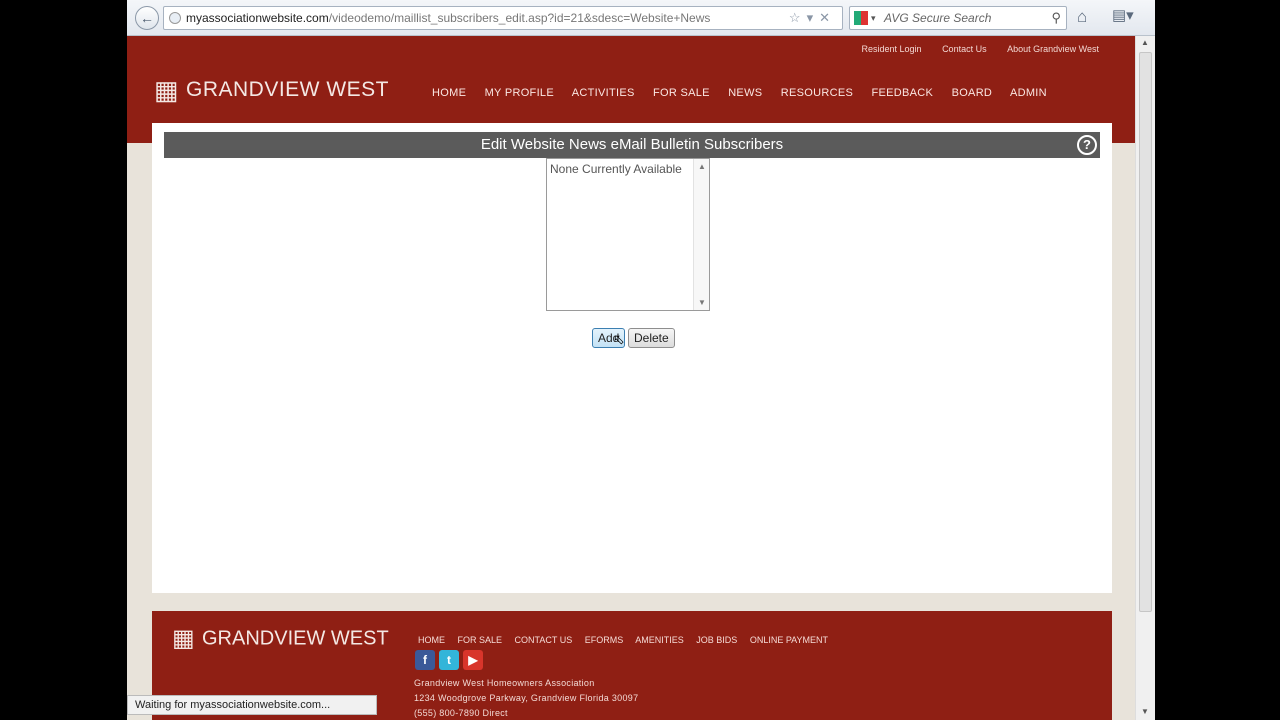  I want to click on social-links: f t ▶, so click(451, 660).